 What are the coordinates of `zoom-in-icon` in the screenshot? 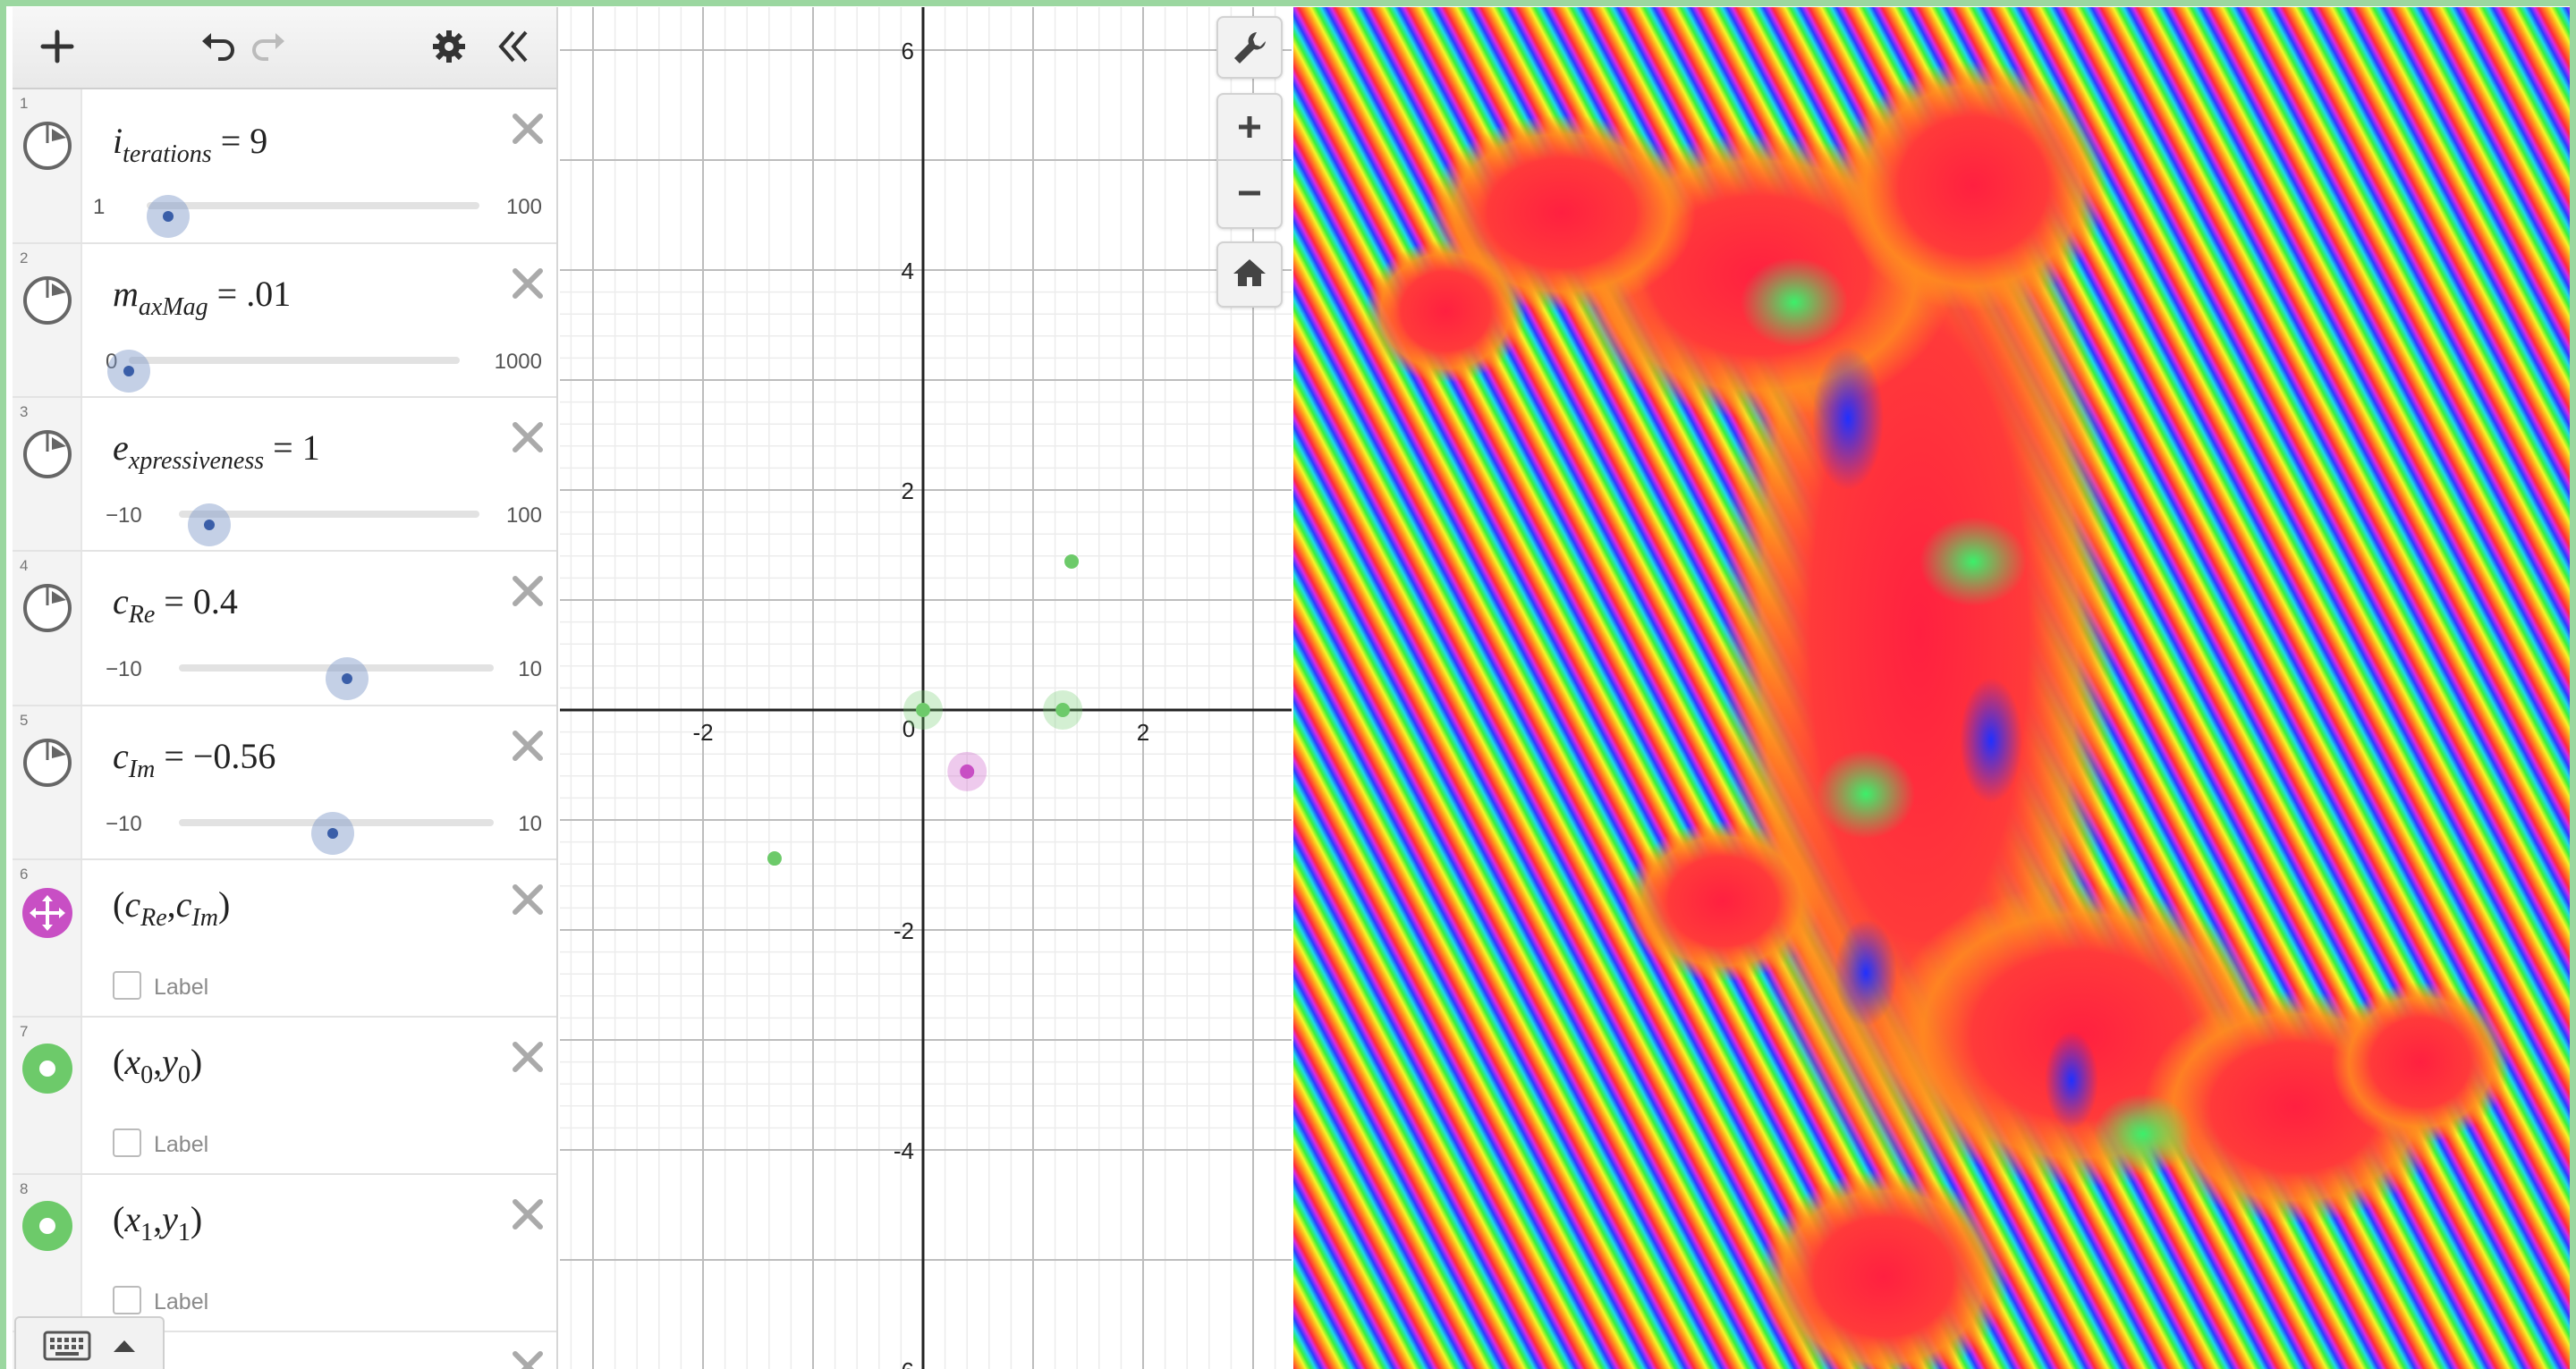 It's located at (1249, 127).